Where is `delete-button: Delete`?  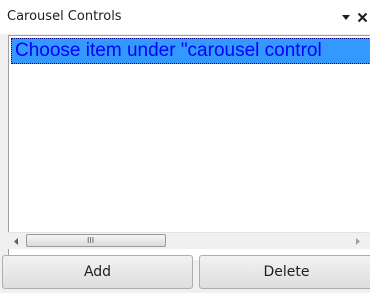 delete-button: Delete is located at coordinates (284, 272).